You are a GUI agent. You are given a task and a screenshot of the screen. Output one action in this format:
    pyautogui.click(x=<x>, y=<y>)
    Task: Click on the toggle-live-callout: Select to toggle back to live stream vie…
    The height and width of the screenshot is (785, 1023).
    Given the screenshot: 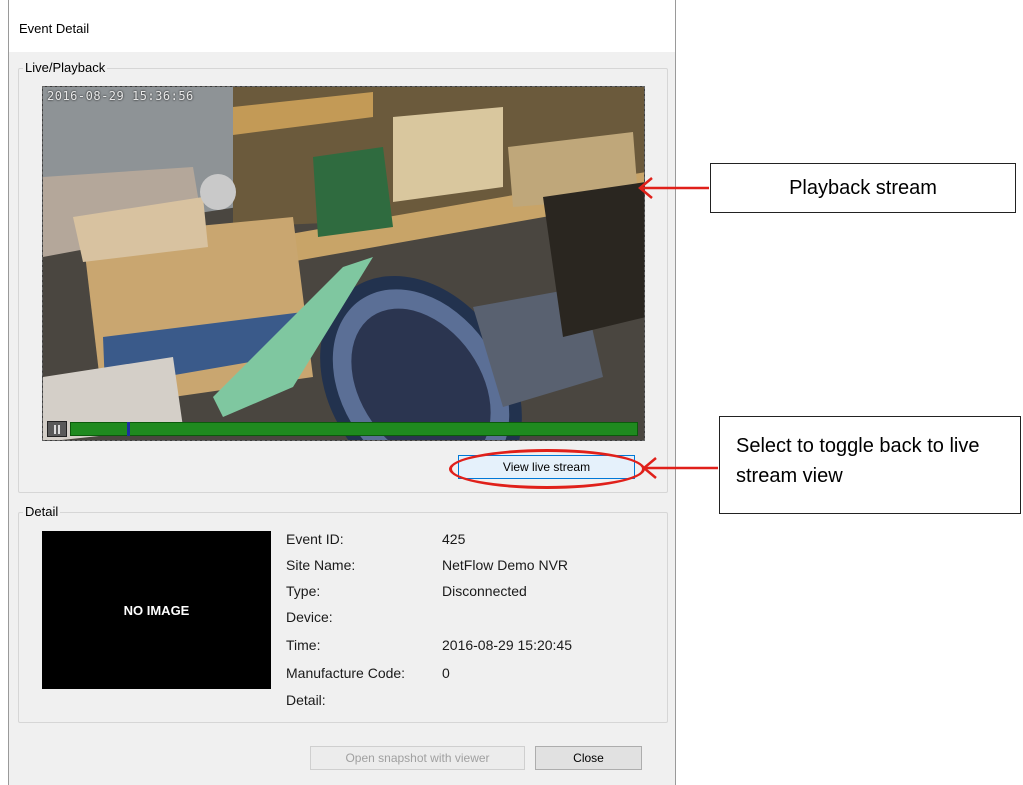 What is the action you would take?
    pyautogui.click(x=870, y=465)
    